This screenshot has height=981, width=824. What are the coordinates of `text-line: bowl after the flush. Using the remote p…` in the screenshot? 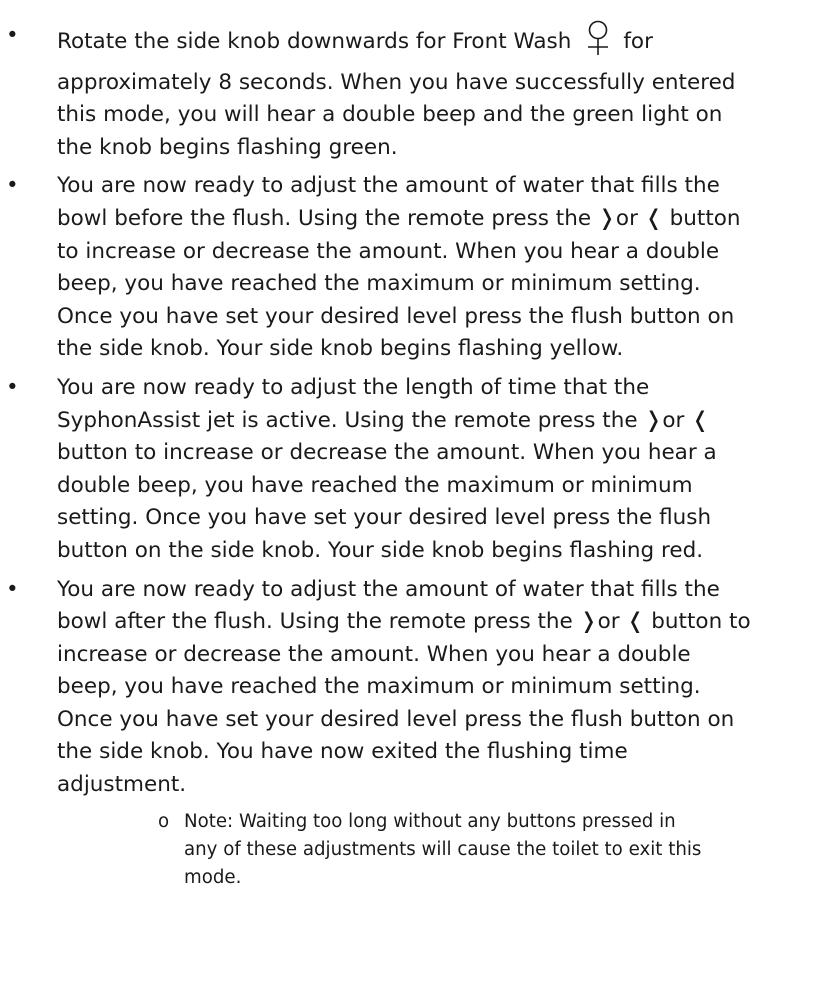 It's located at (404, 622).